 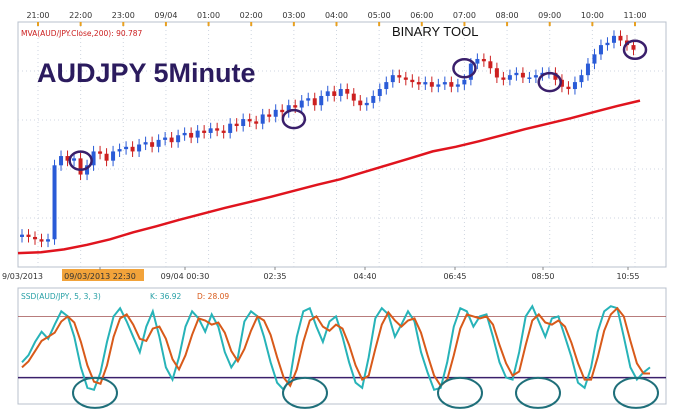 I want to click on top-tick-label: 03:00, so click(x=293, y=15).